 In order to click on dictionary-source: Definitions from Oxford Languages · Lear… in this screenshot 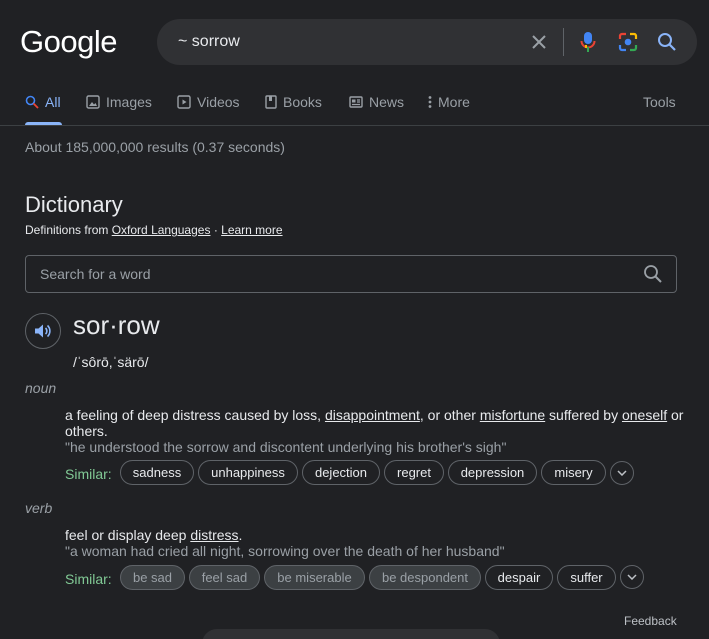, I will do `click(154, 230)`.